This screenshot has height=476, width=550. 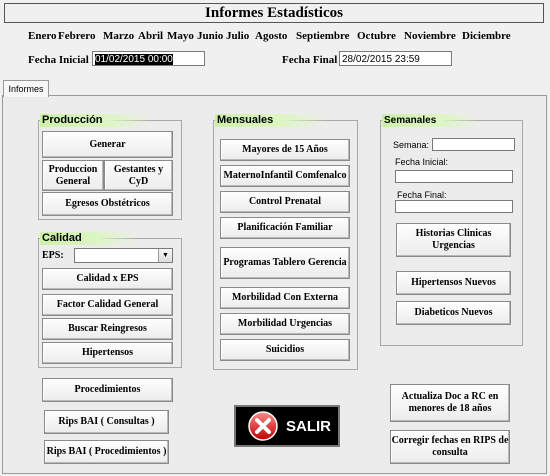 I want to click on rips-procedimientos-button: Rips BAI ( Procedimientos ), so click(x=106, y=452).